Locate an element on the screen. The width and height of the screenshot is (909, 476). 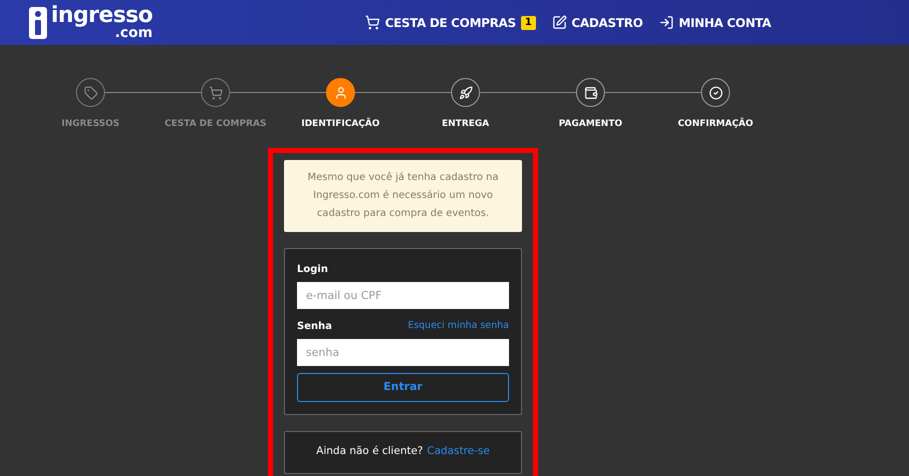
login-field: e-mail ou CPF is located at coordinates (403, 295).